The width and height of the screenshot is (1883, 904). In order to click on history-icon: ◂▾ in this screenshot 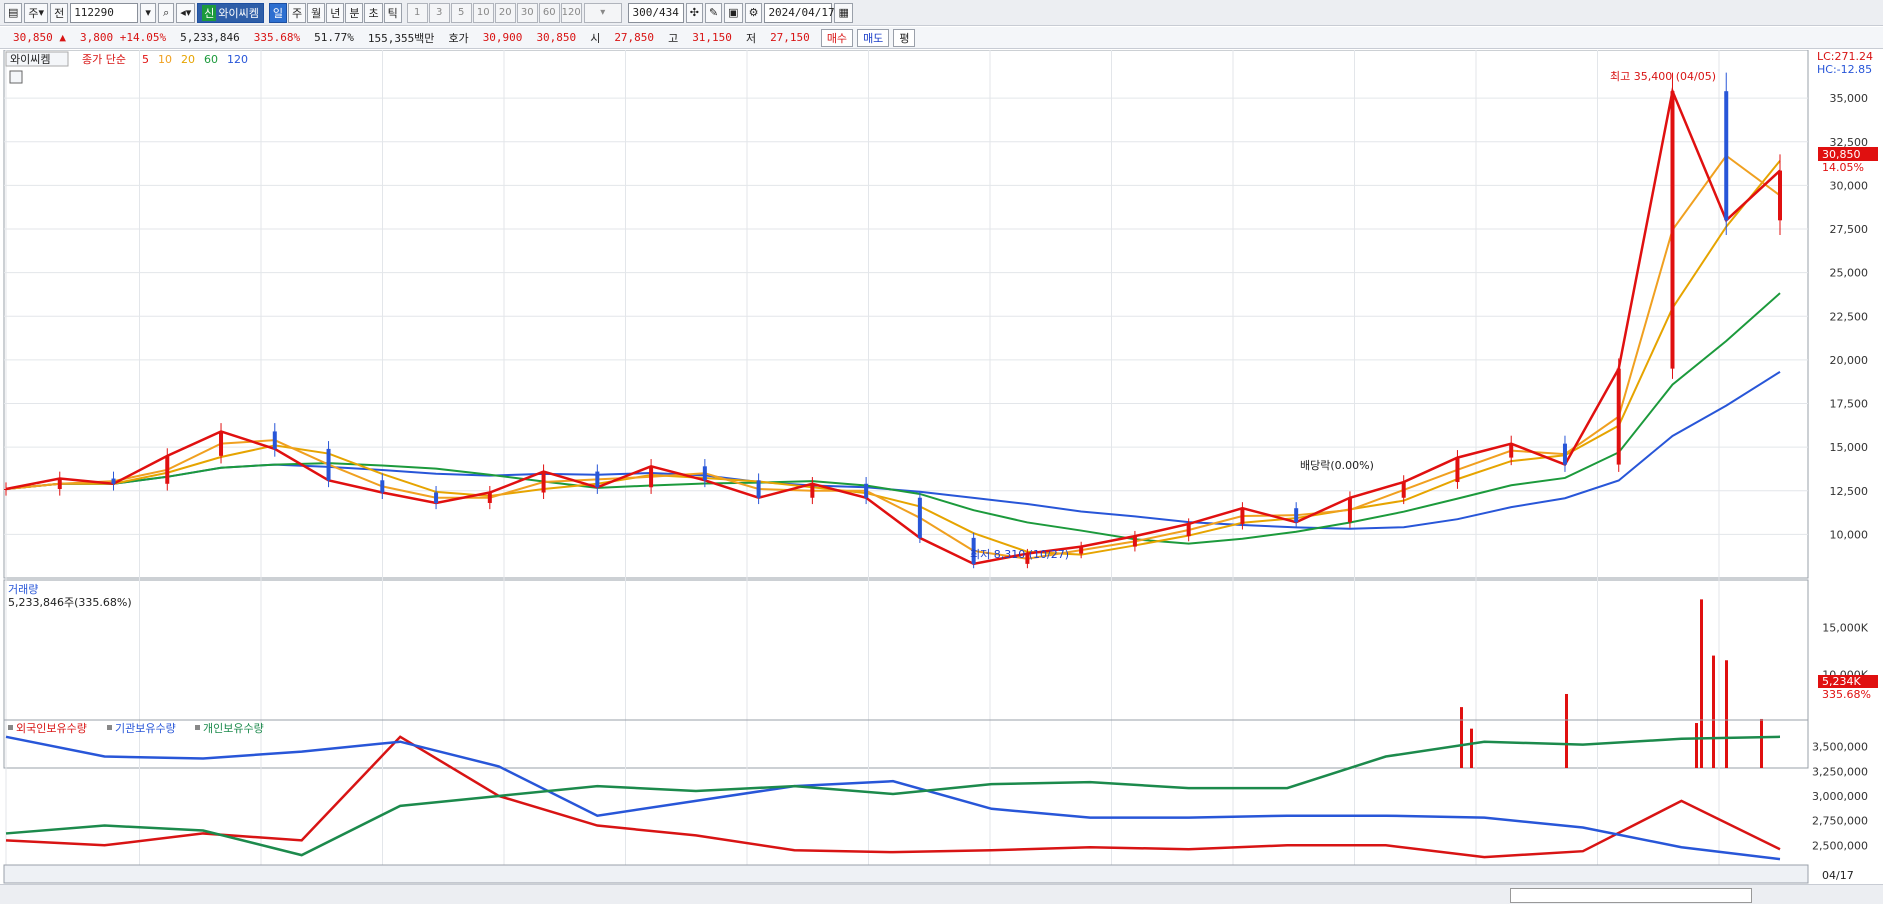, I will do `click(186, 12)`.